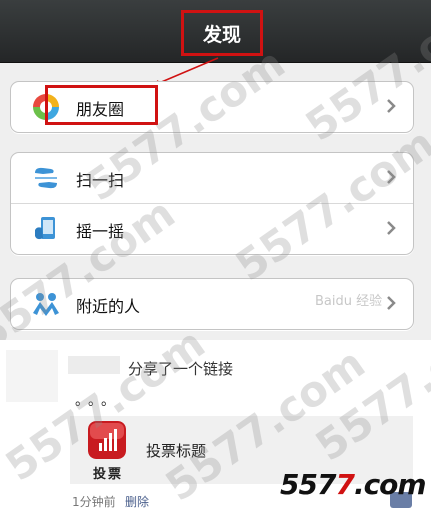  What do you see at coordinates (349, 301) in the screenshot?
I see `baidu-watermark: Baidu 经验` at bounding box center [349, 301].